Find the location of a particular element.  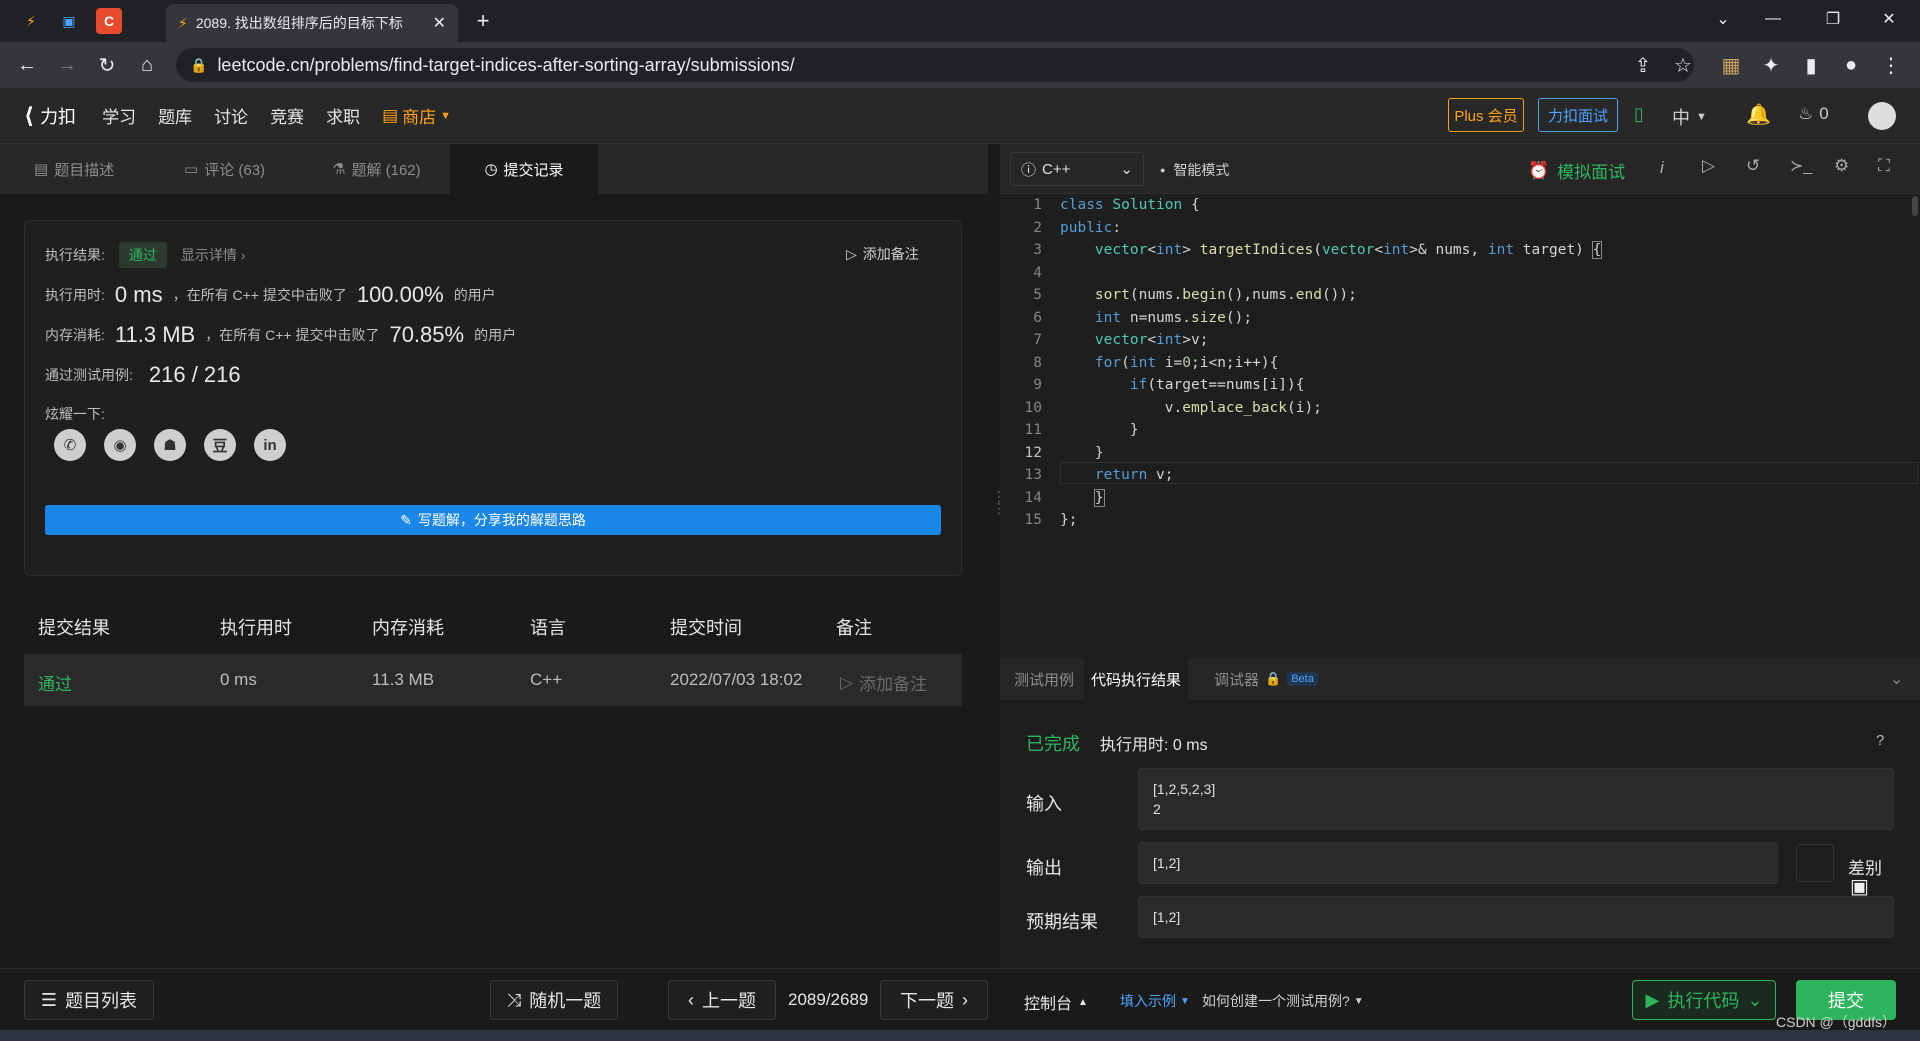

tab-comments: ▭ 评论 (63) is located at coordinates (224, 169).